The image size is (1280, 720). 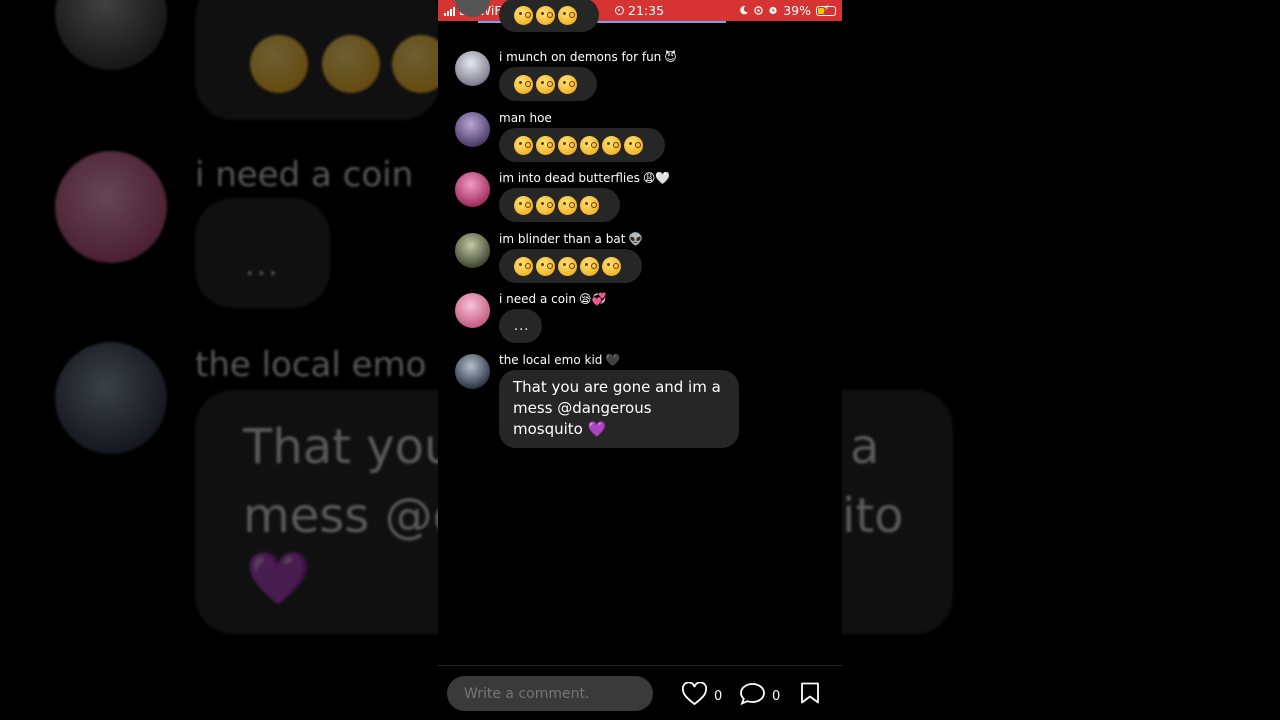 I want to click on bg-big-right-a: a, so click(x=865, y=447).